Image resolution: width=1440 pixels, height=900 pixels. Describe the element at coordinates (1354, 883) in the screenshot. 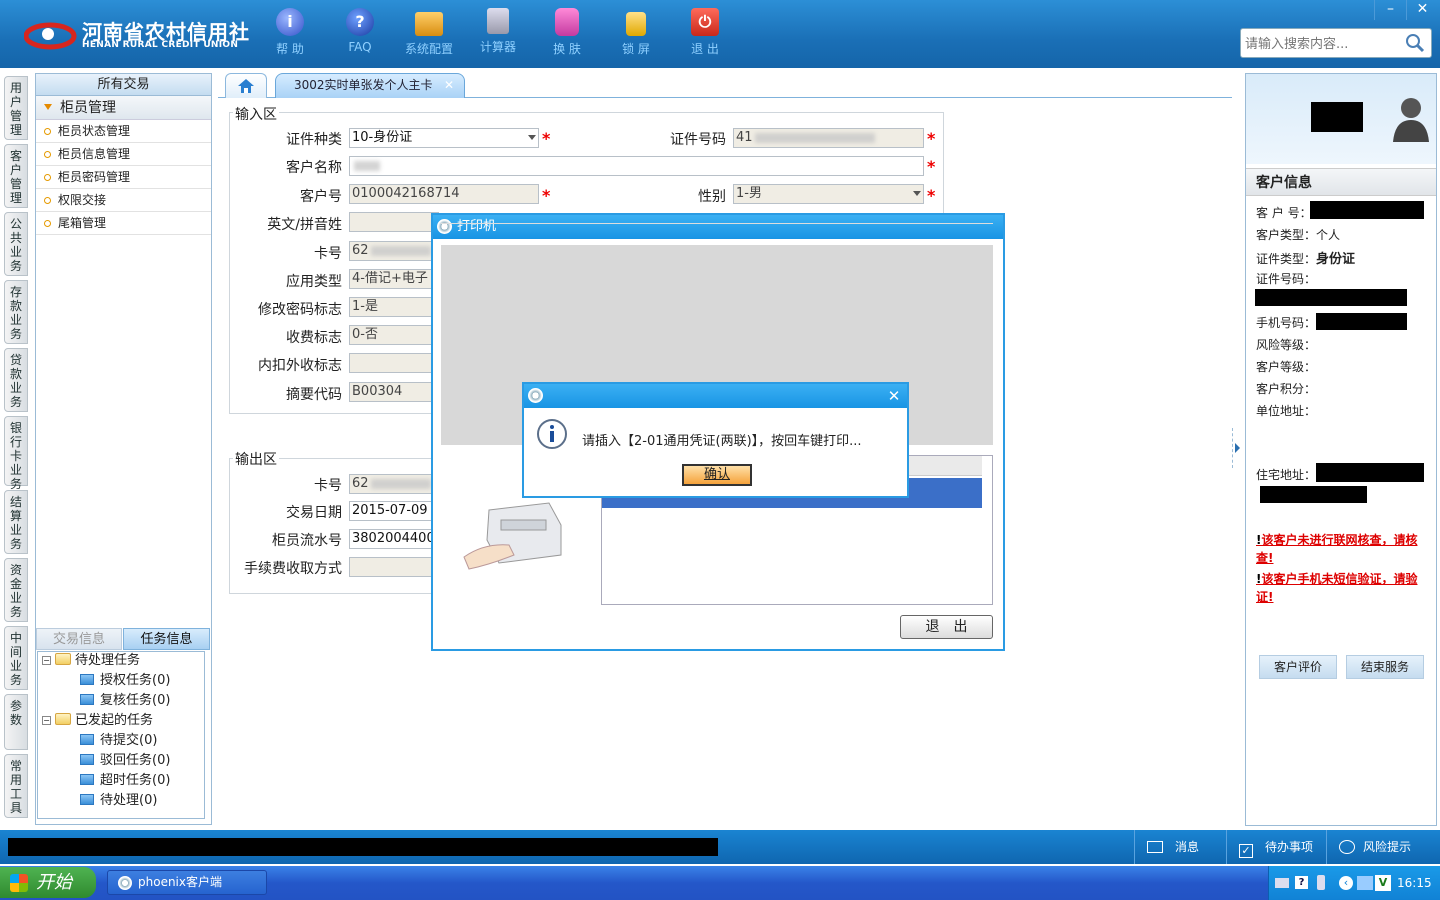

I see `system-tray: ? ‹ V 16:15` at that location.